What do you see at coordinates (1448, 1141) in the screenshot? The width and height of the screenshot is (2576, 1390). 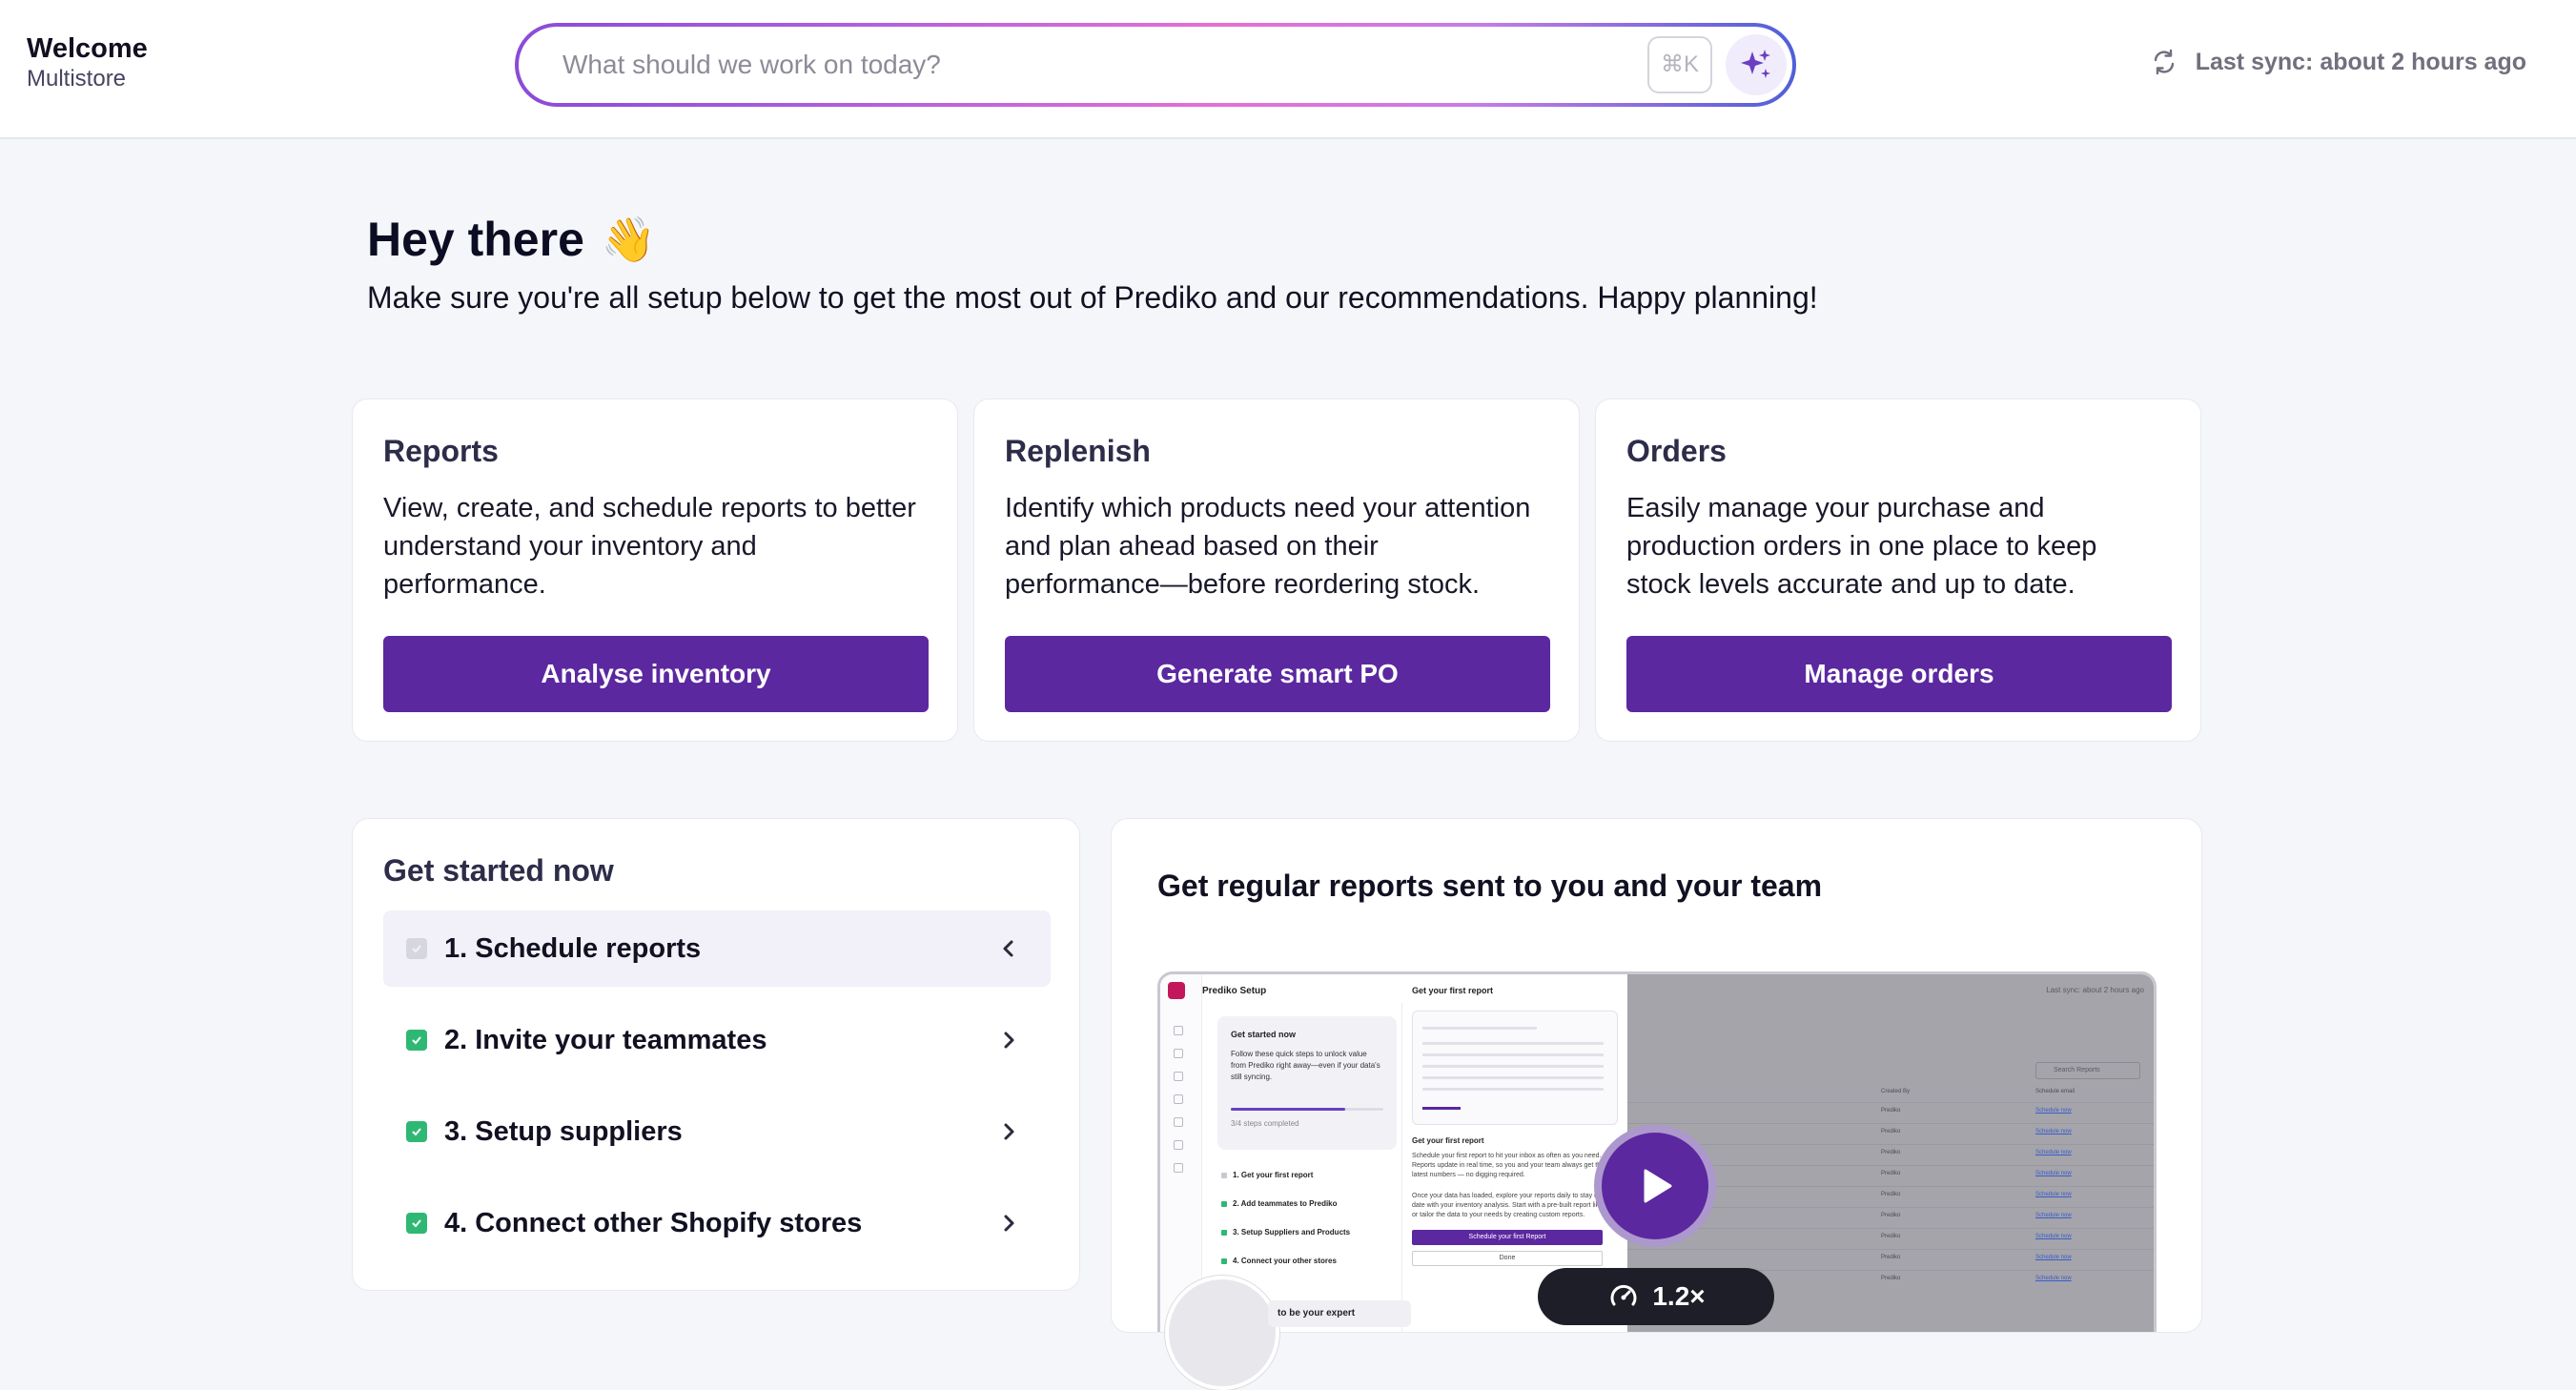 I see `preview-content-subtitle: Get your first report` at bounding box center [1448, 1141].